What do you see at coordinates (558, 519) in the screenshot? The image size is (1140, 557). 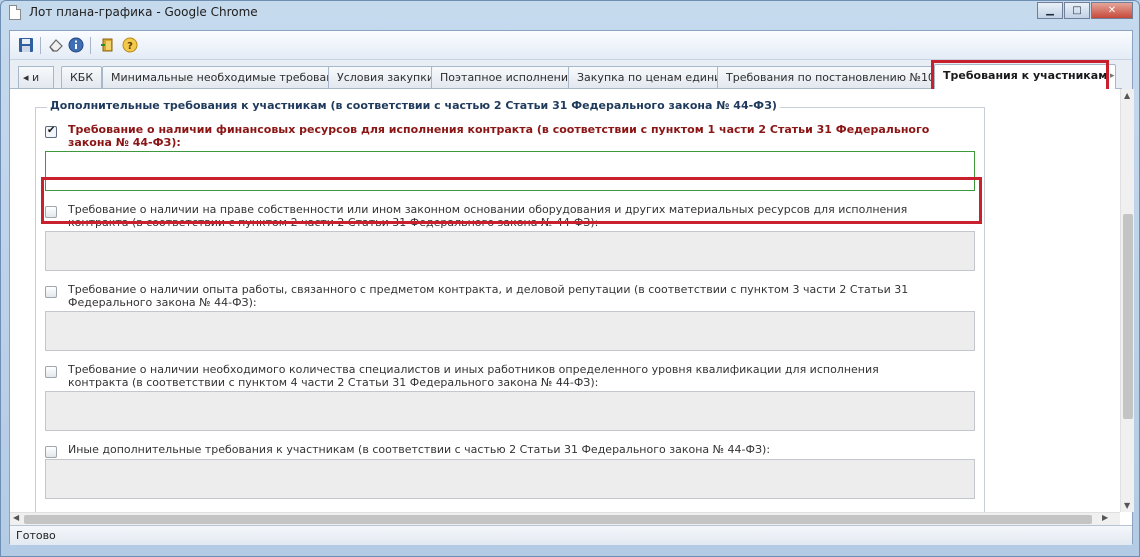 I see `horizontal-scroll-thumb` at bounding box center [558, 519].